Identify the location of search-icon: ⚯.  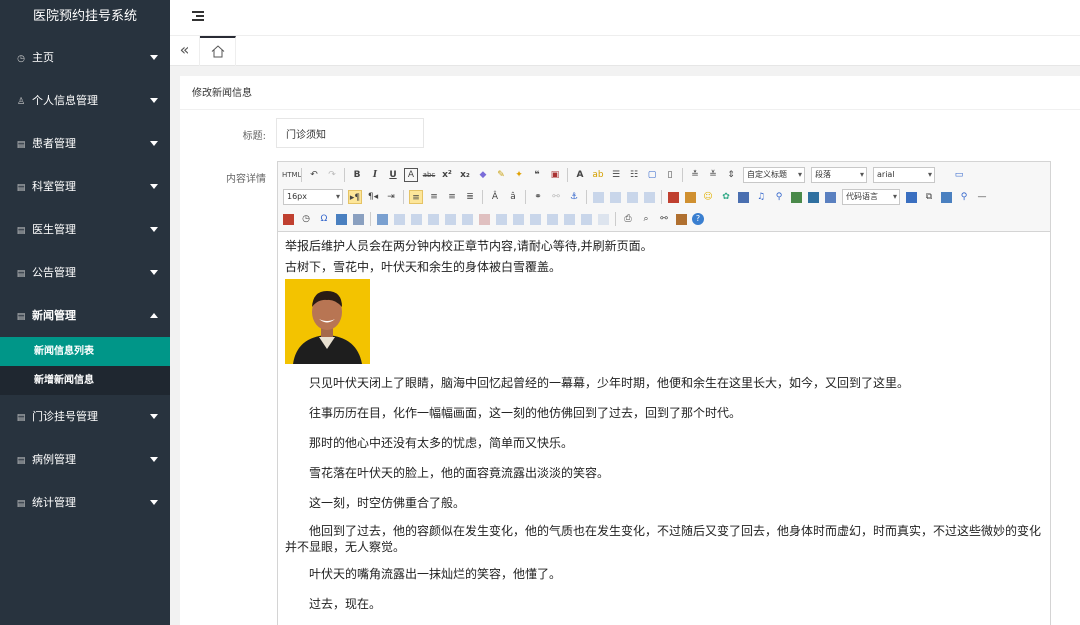
(664, 219).